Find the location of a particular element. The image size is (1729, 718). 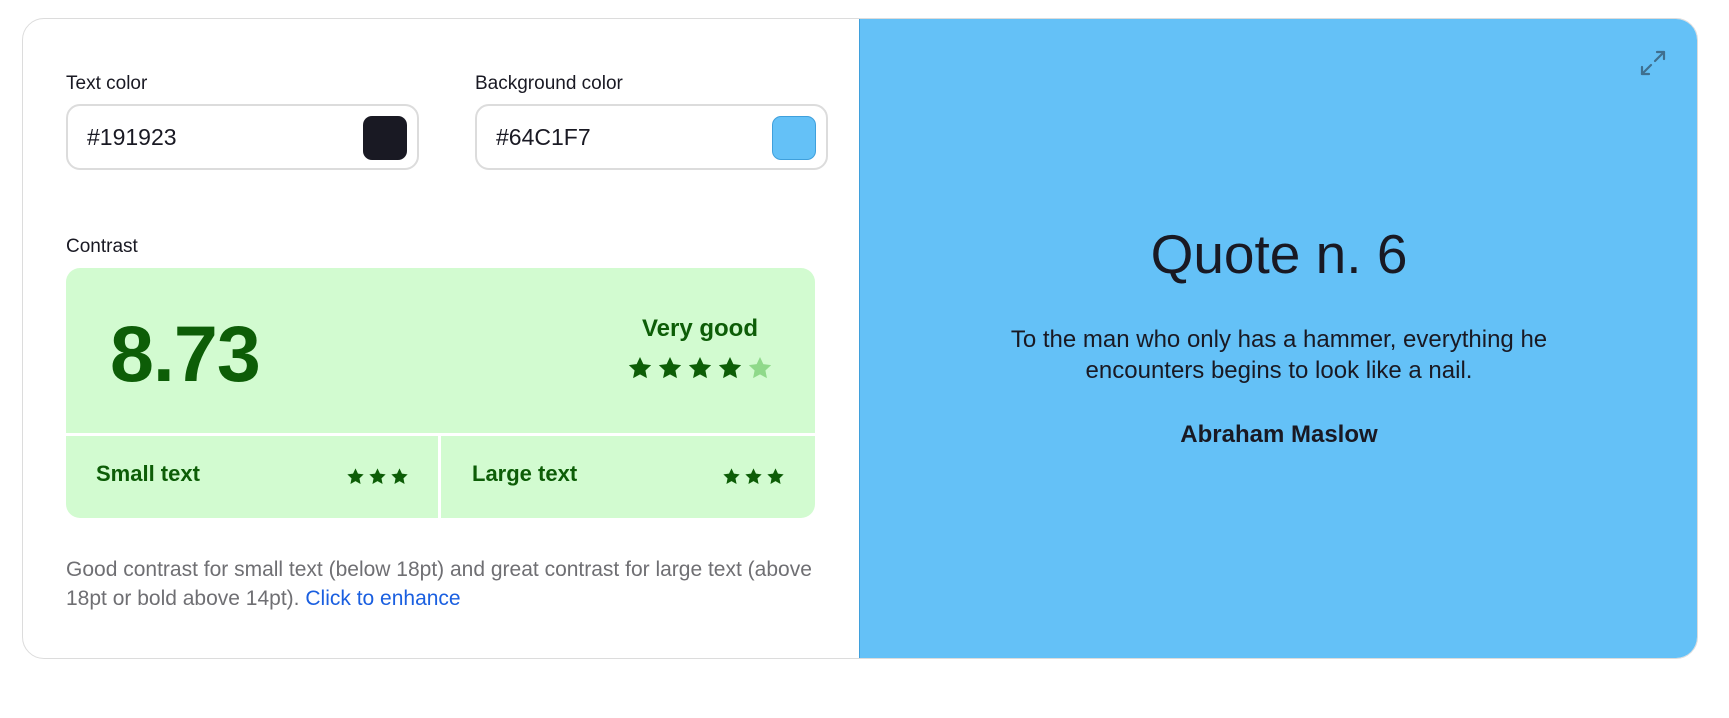

large-text-stars is located at coordinates (753, 476).